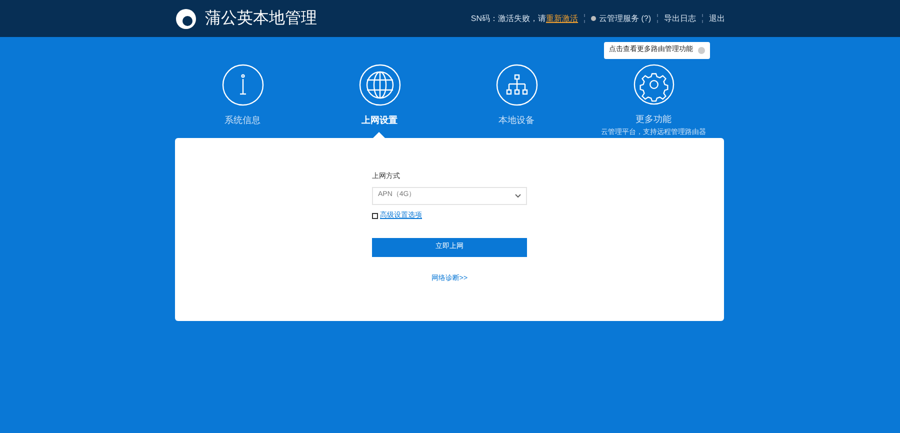 This screenshot has width=900, height=433. Describe the element at coordinates (680, 18) in the screenshot. I see `header-link: 导出日志` at that location.